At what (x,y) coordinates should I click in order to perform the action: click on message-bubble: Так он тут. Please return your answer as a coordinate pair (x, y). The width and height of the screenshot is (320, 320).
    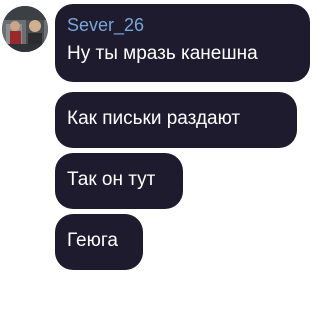
    Looking at the image, I should click on (119, 181).